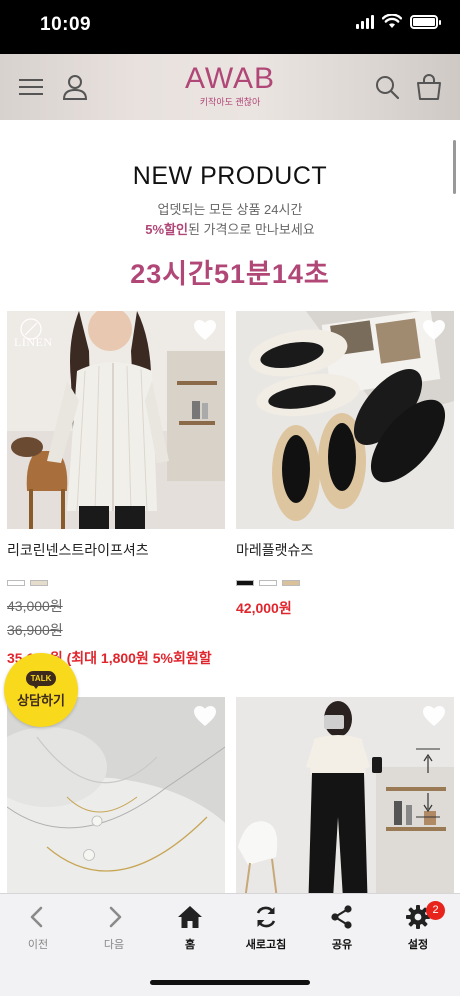 Image resolution: width=460 pixels, height=996 pixels. Describe the element at coordinates (345, 550) in the screenshot. I see `product-name: 마레플랫슈즈` at that location.